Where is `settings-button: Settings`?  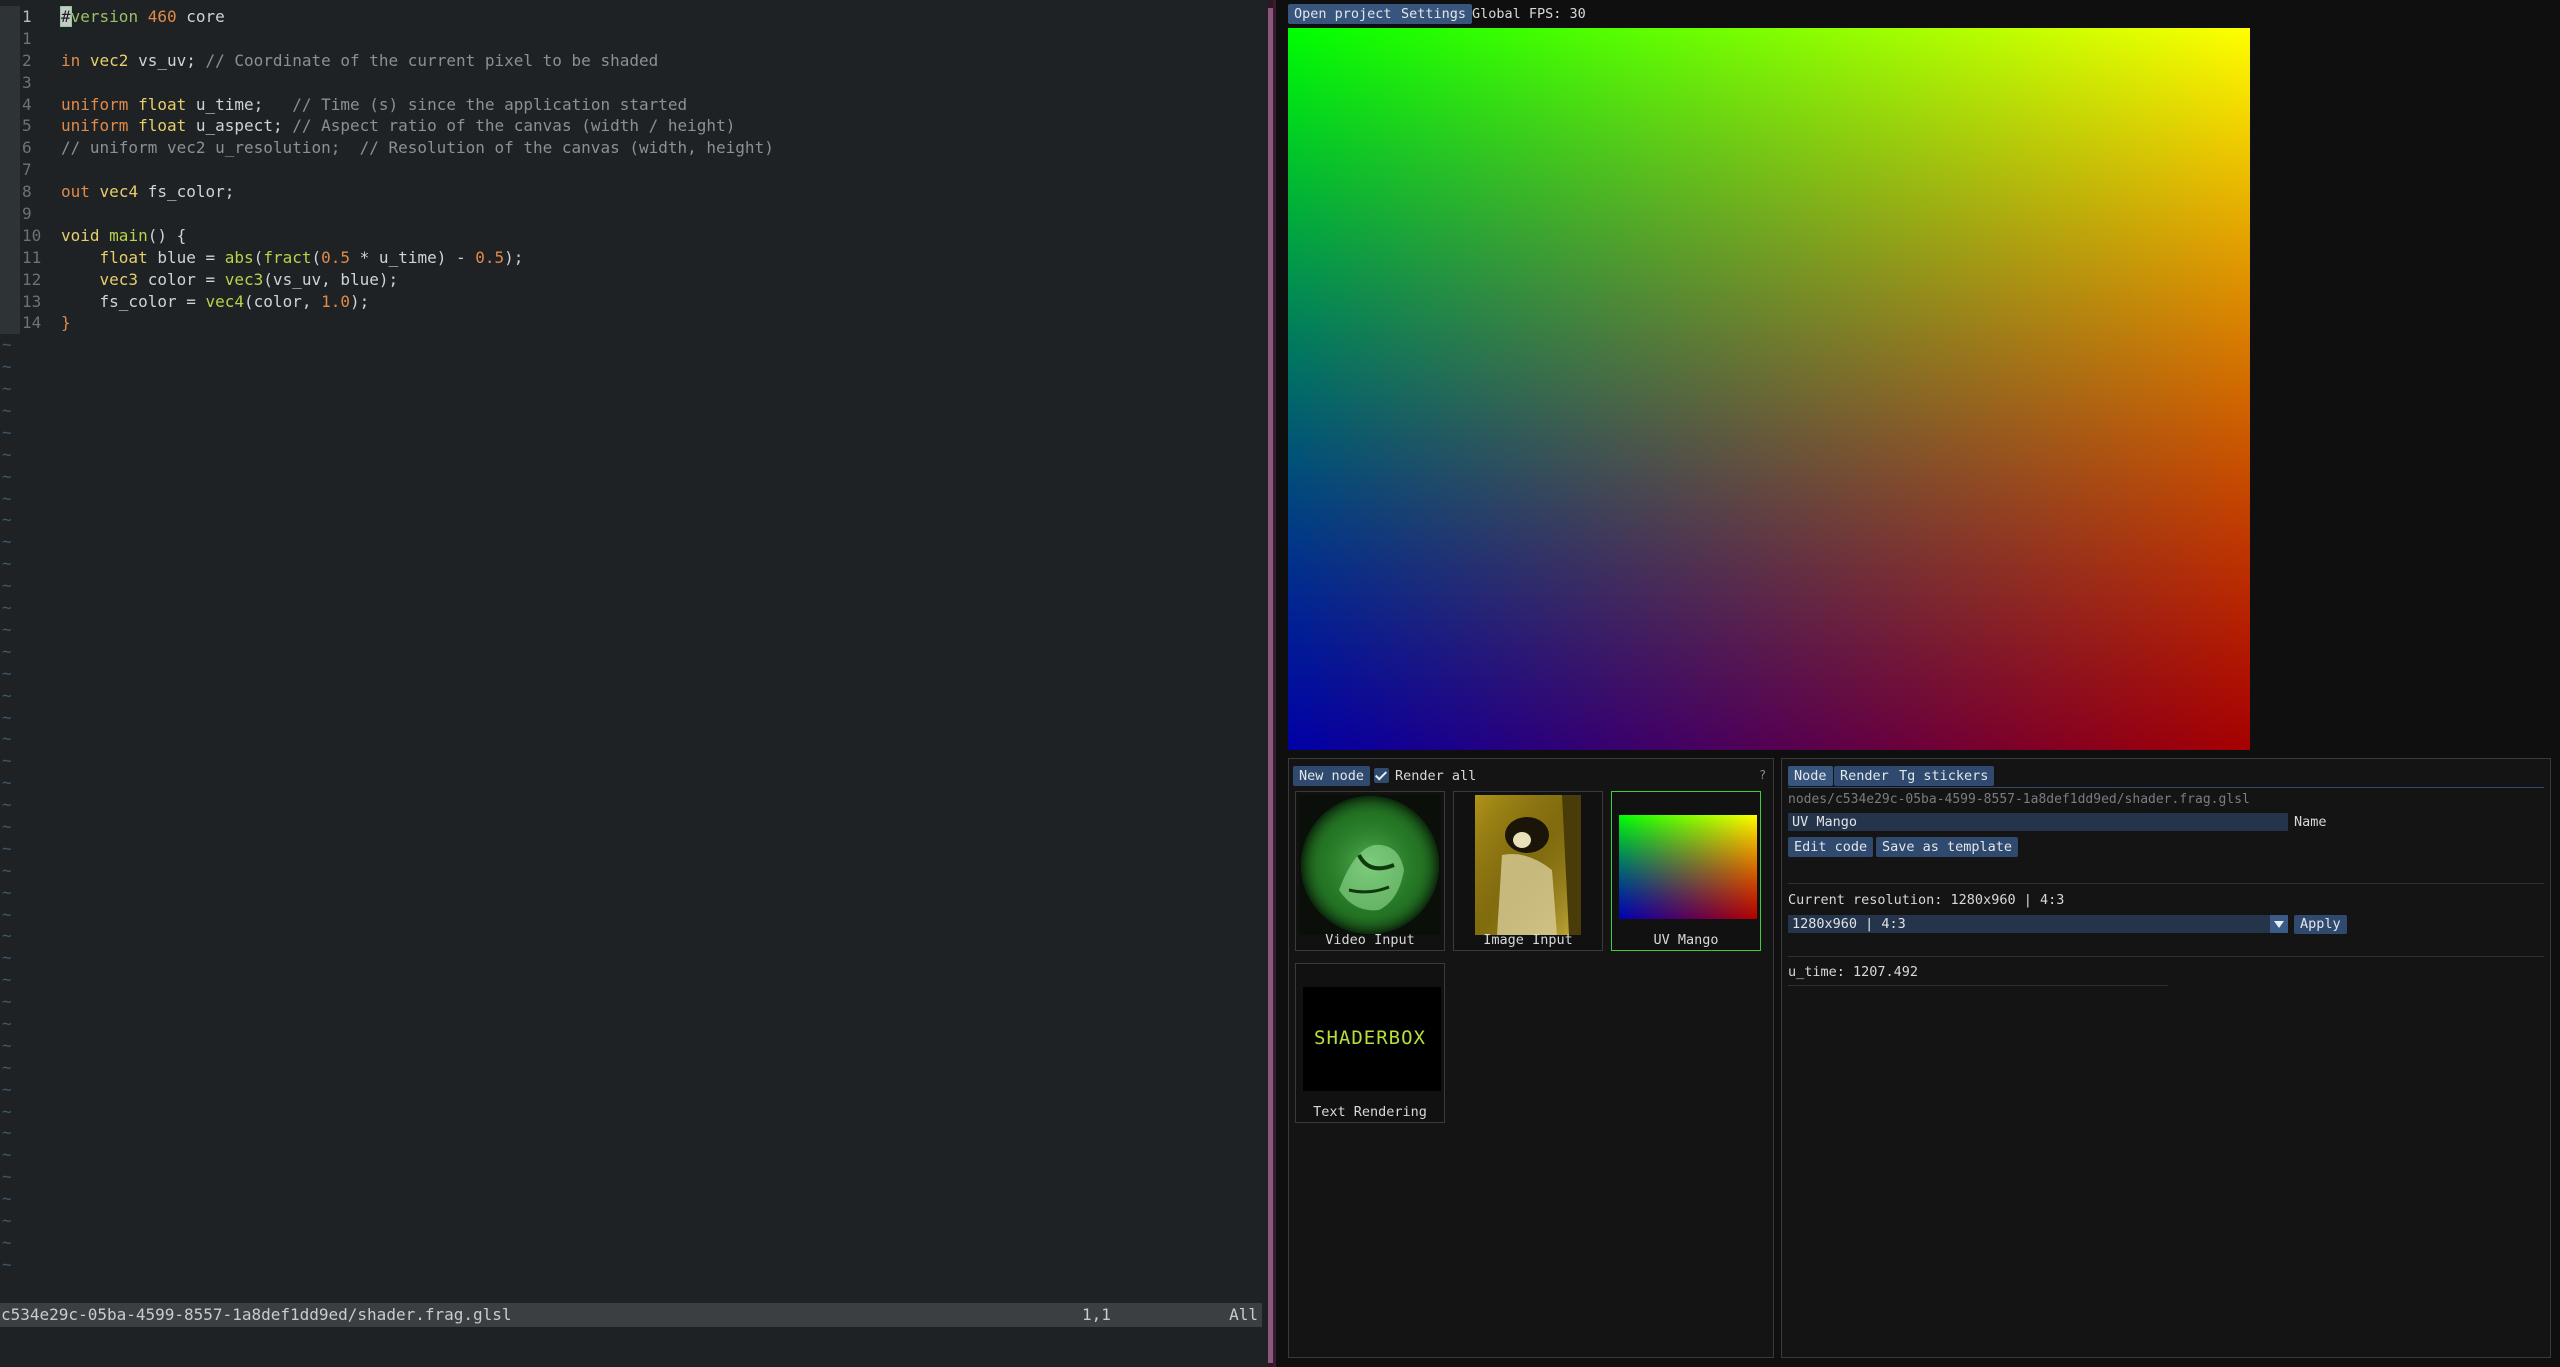 settings-button: Settings is located at coordinates (1434, 14).